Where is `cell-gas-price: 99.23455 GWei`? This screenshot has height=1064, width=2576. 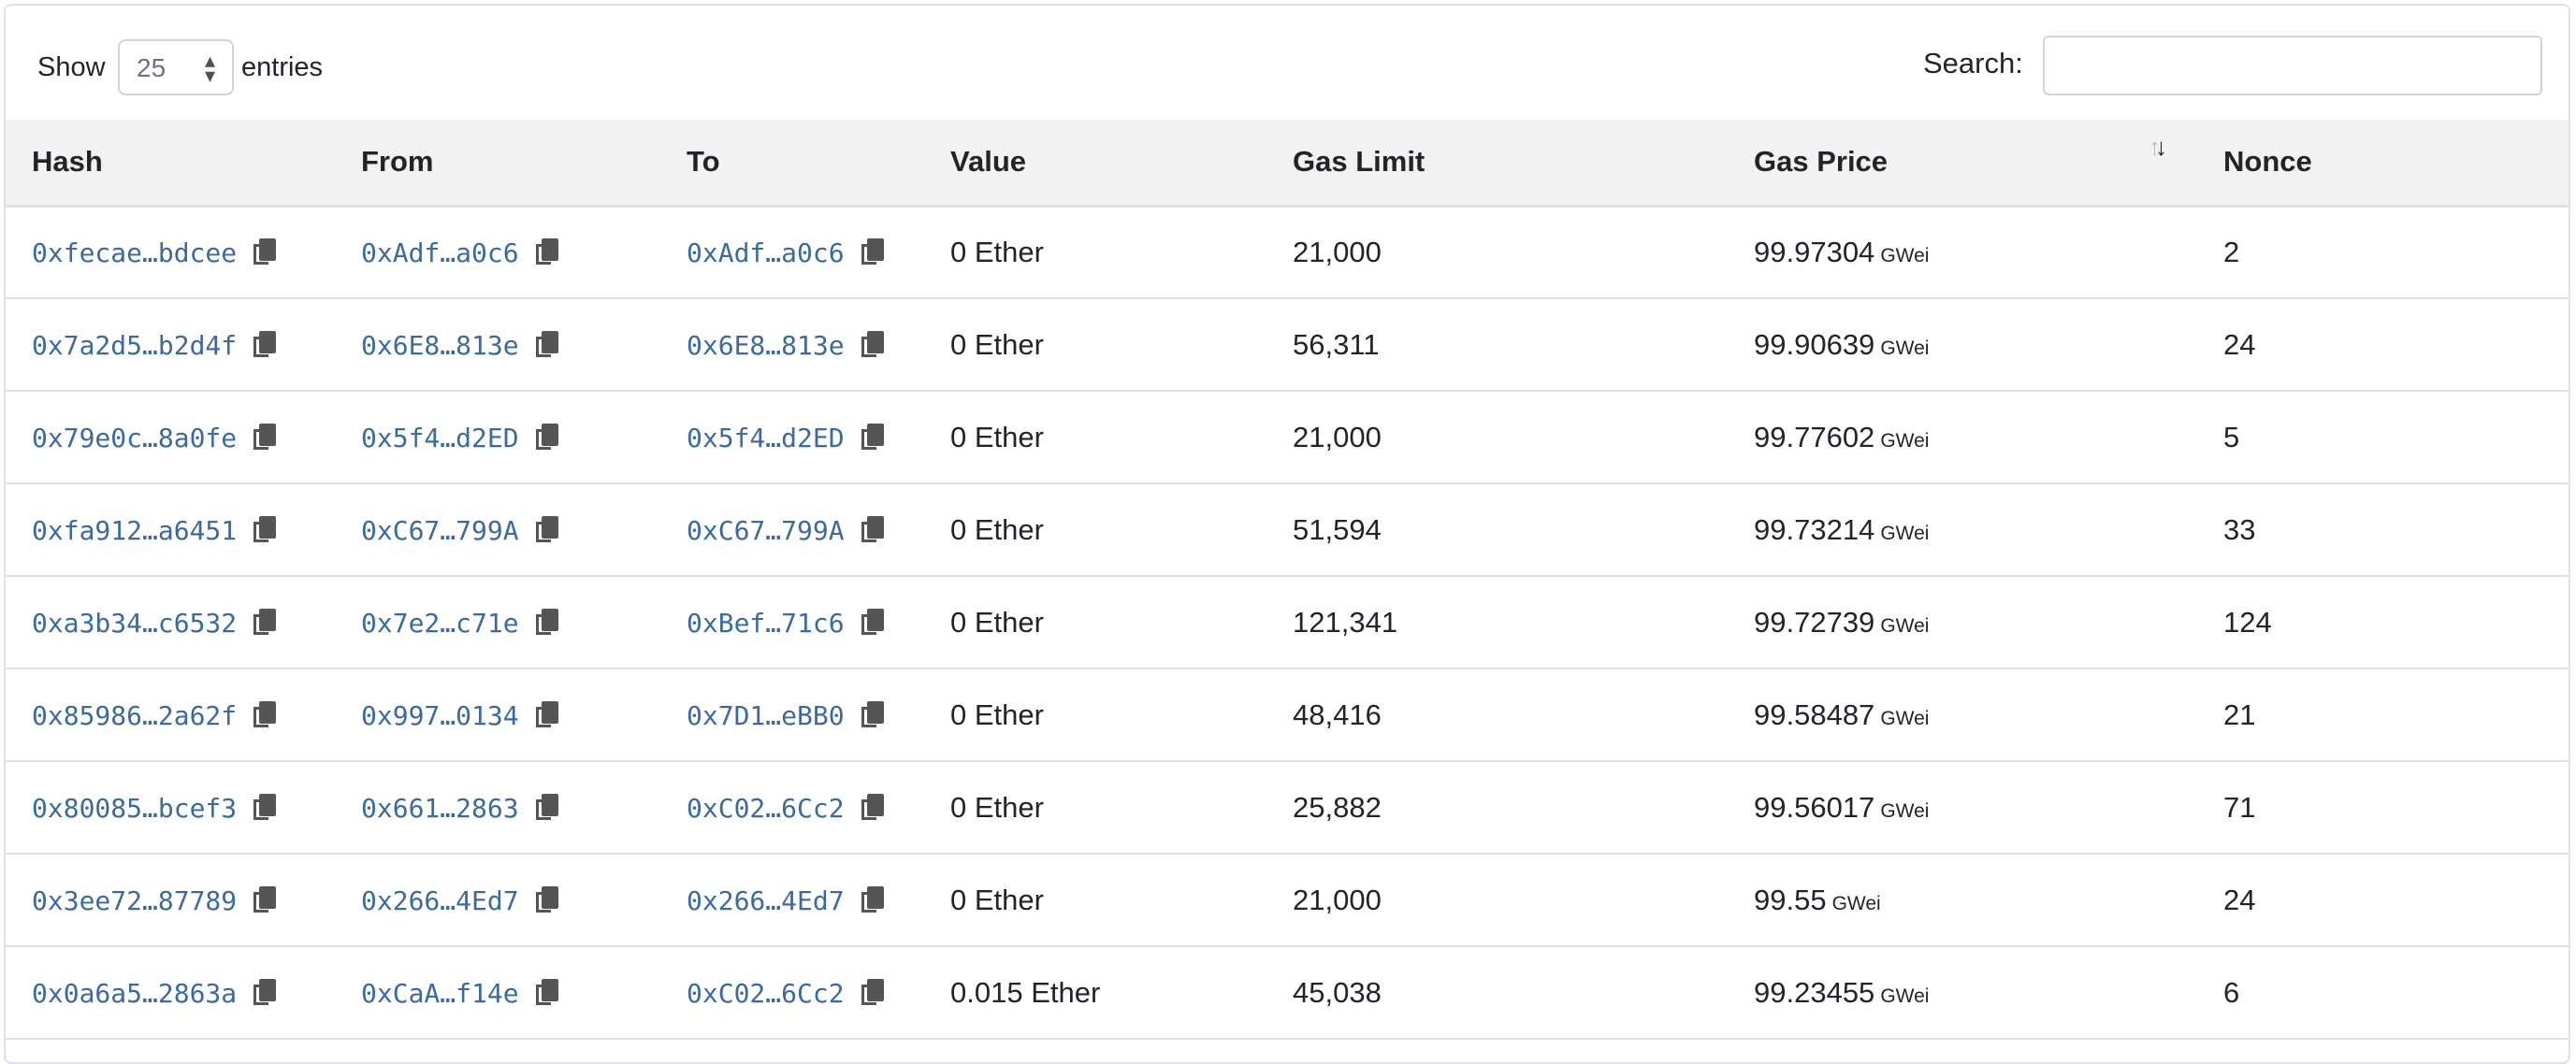
cell-gas-price: 99.23455 GWei is located at coordinates (1963, 993).